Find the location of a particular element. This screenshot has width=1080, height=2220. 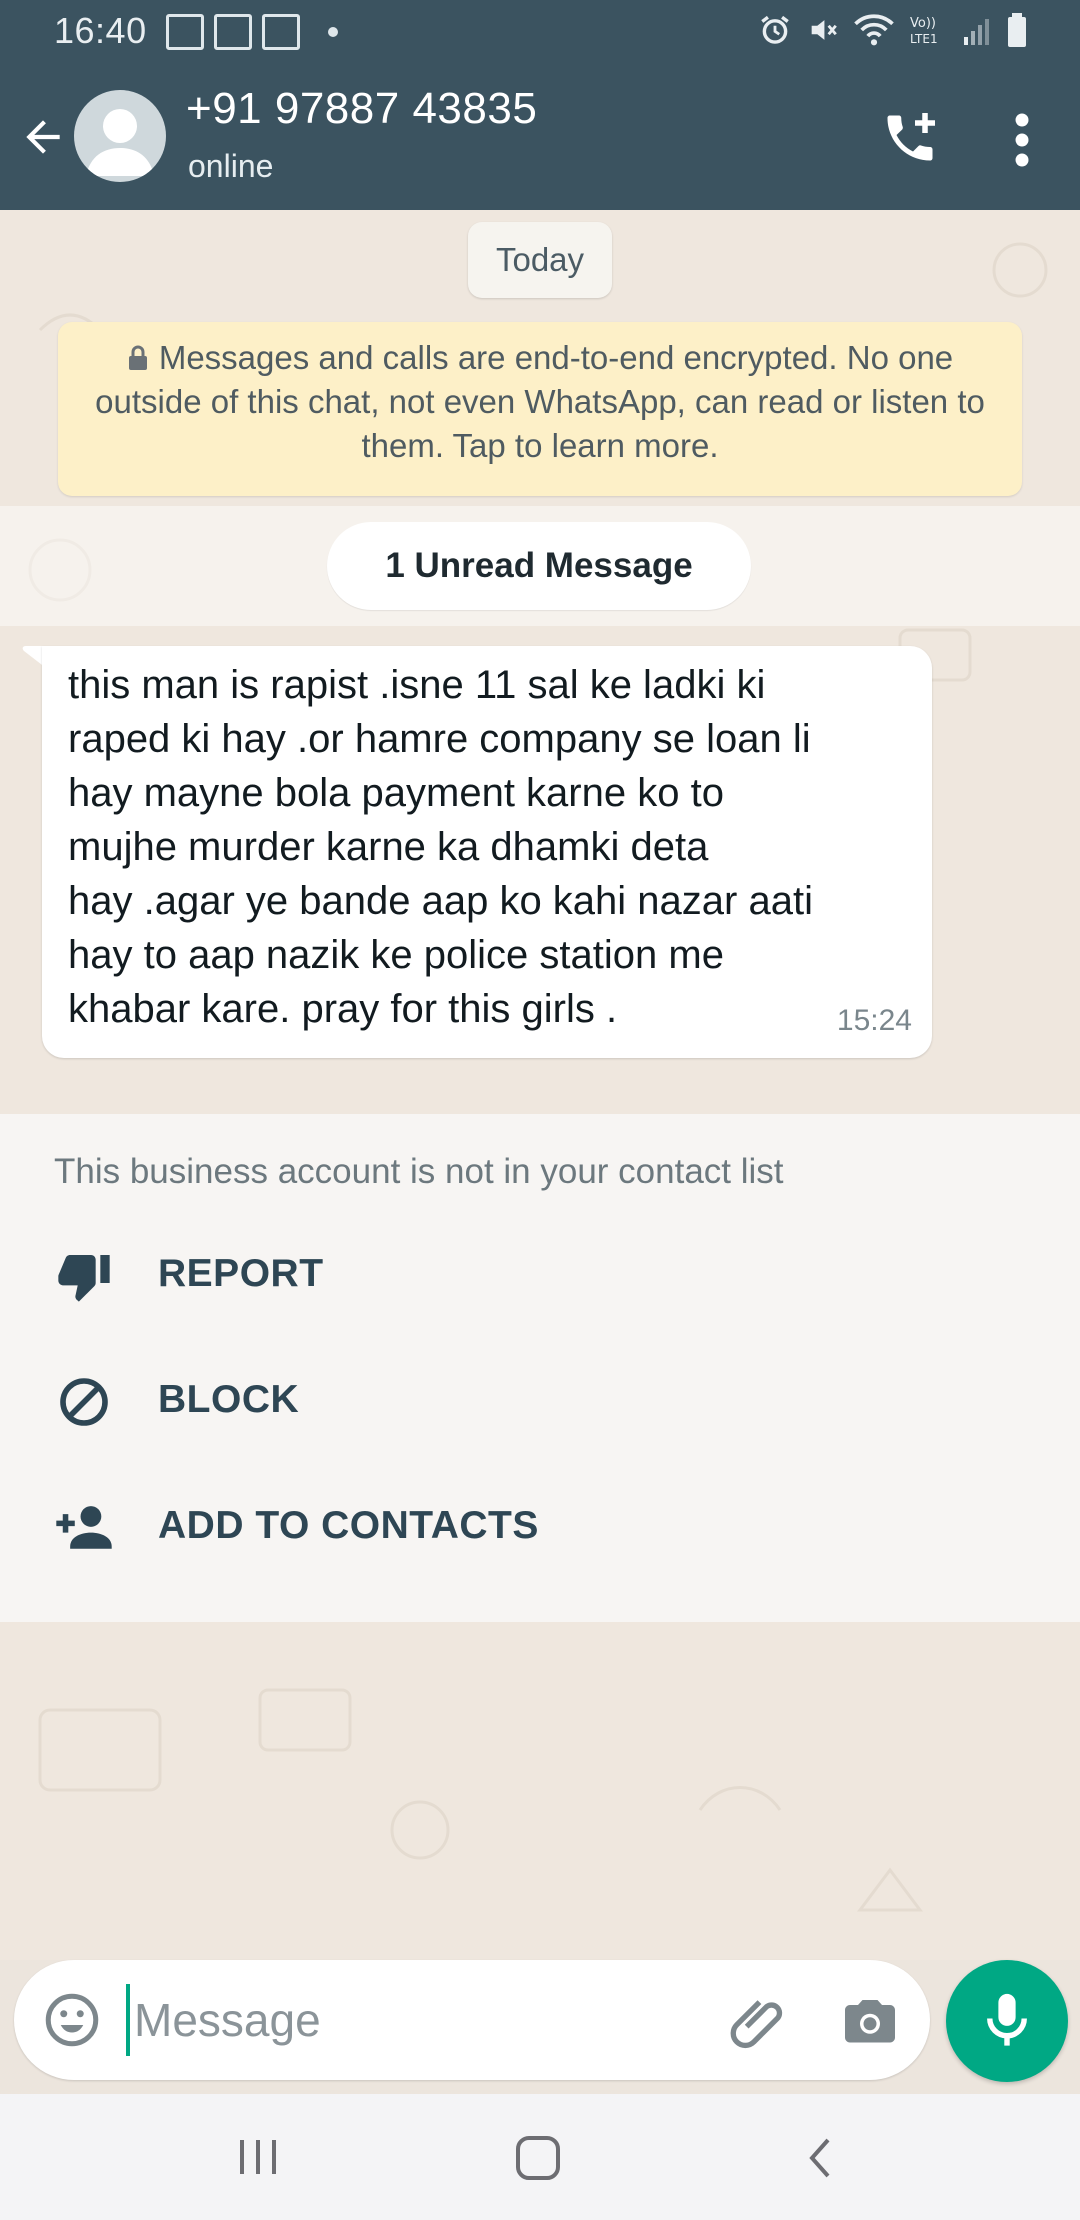

home-icon is located at coordinates (538, 2158).